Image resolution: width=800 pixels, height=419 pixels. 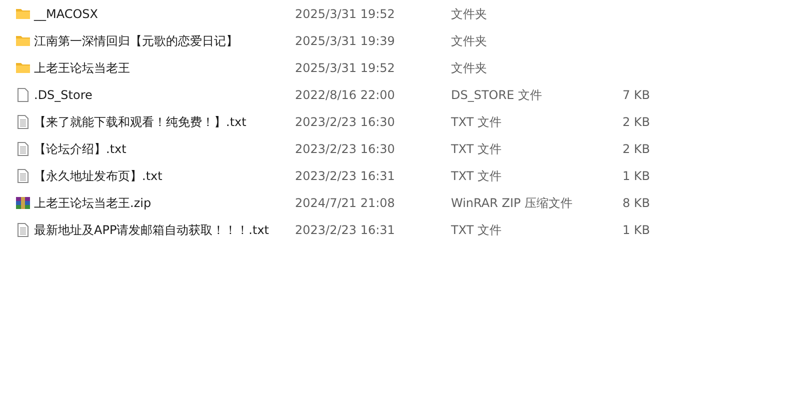 I want to click on archive-icon, so click(x=23, y=202).